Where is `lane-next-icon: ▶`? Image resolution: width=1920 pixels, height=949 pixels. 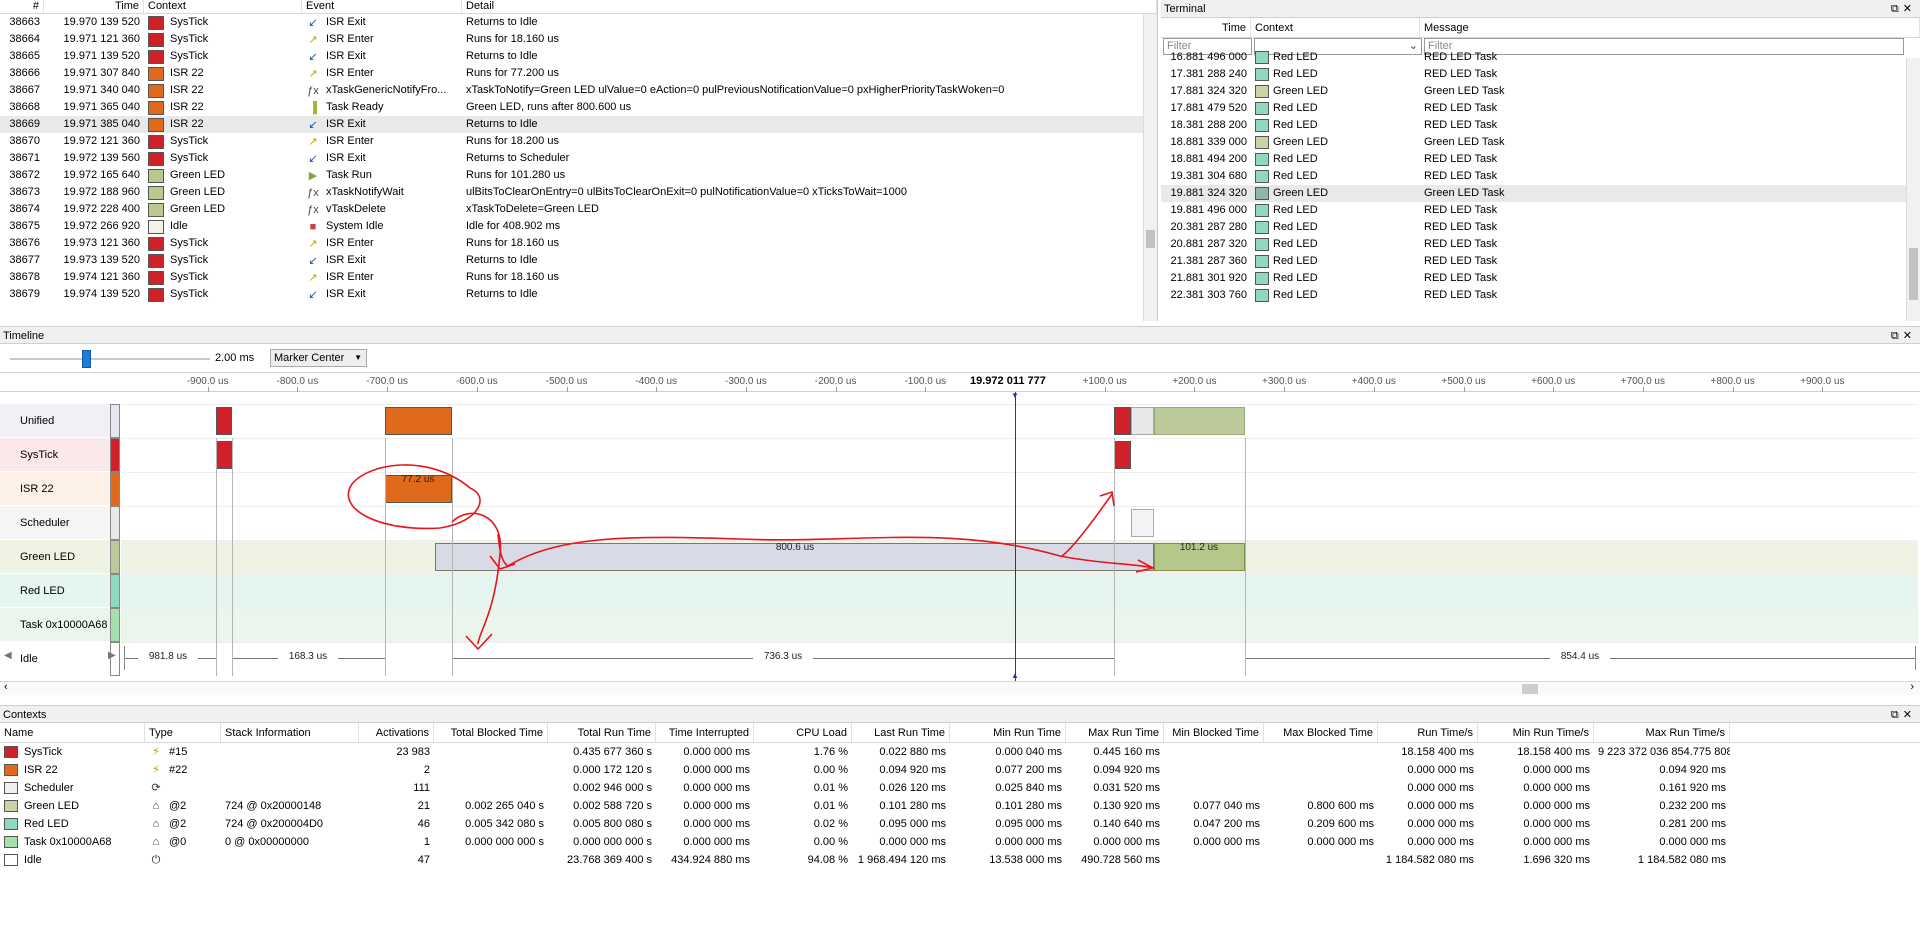
lane-next-icon: ▶ is located at coordinates (112, 655).